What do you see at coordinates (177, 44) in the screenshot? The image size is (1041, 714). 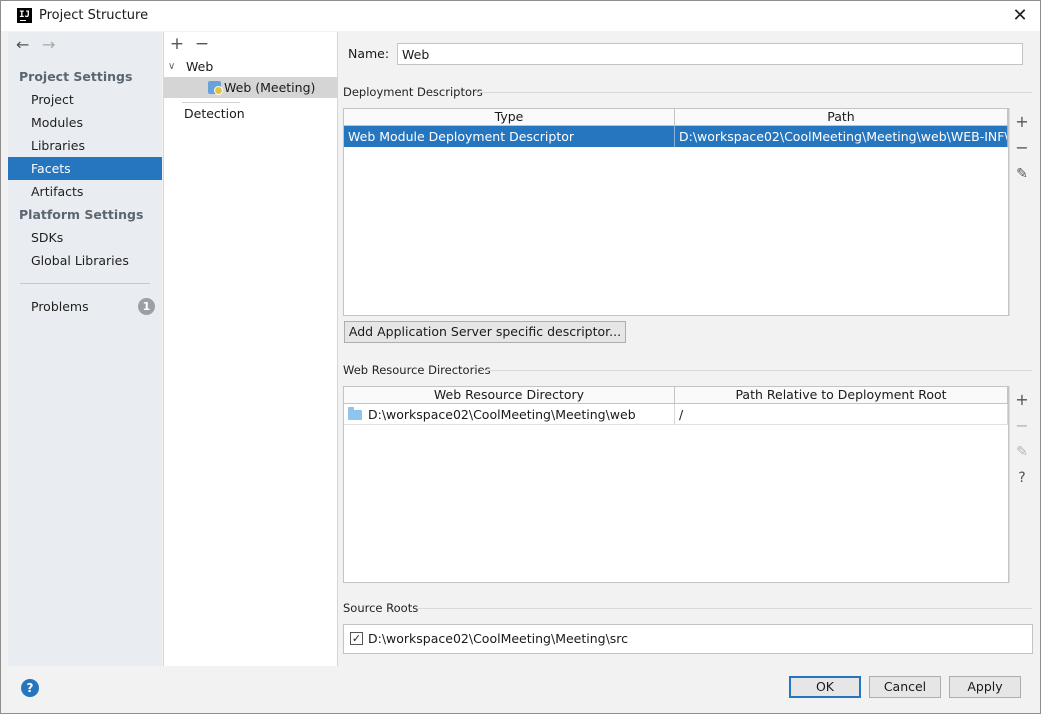 I see `add-facet-icon: +` at bounding box center [177, 44].